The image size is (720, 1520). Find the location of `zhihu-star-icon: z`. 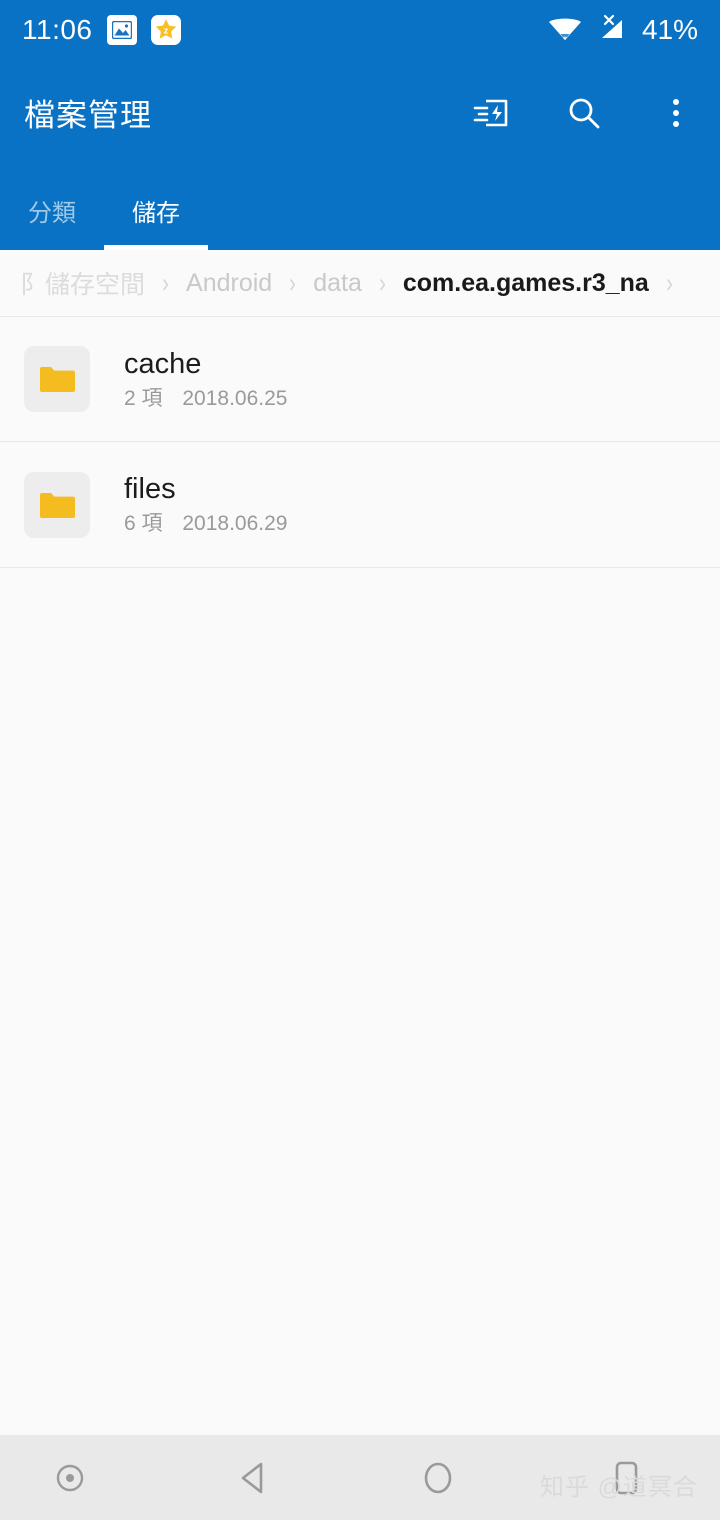

zhihu-star-icon: z is located at coordinates (165, 30).